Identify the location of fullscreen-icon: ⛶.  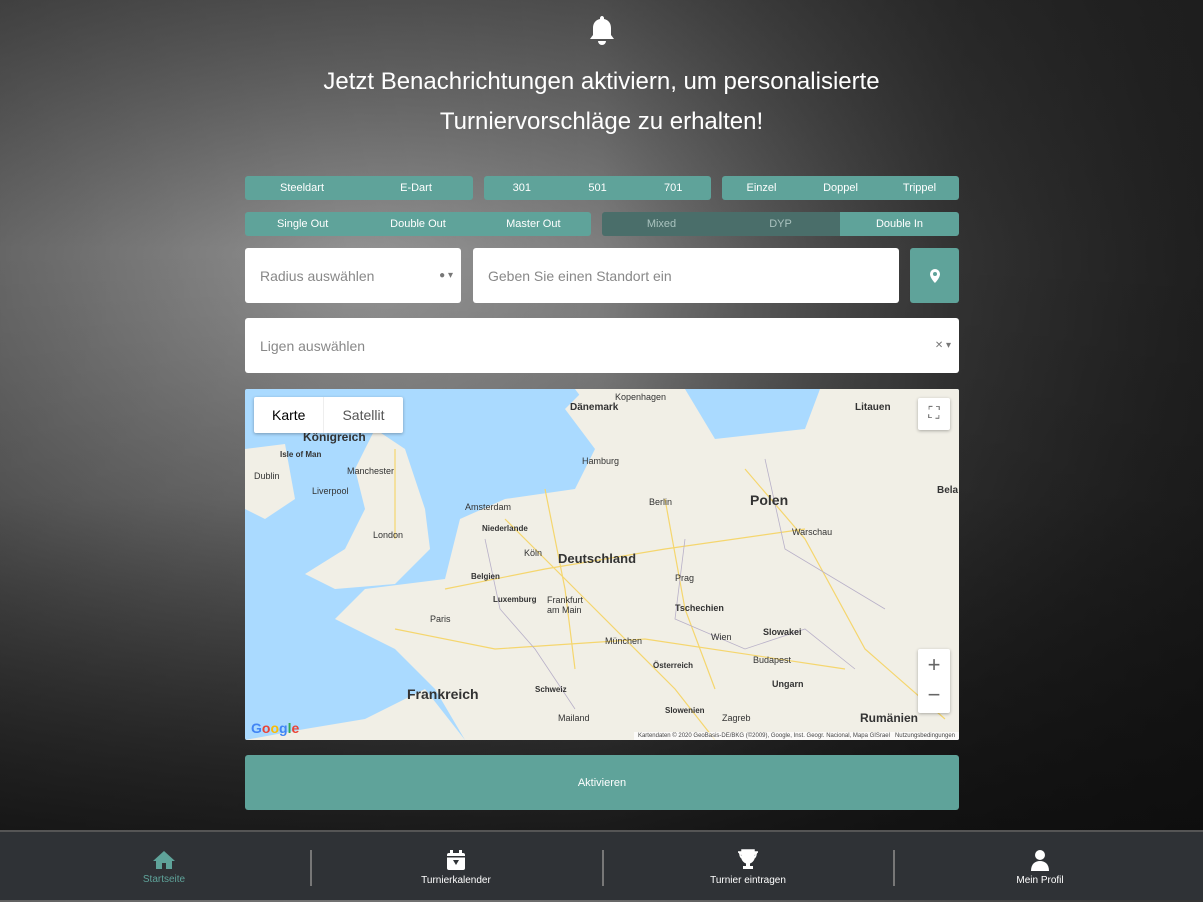
(934, 414).